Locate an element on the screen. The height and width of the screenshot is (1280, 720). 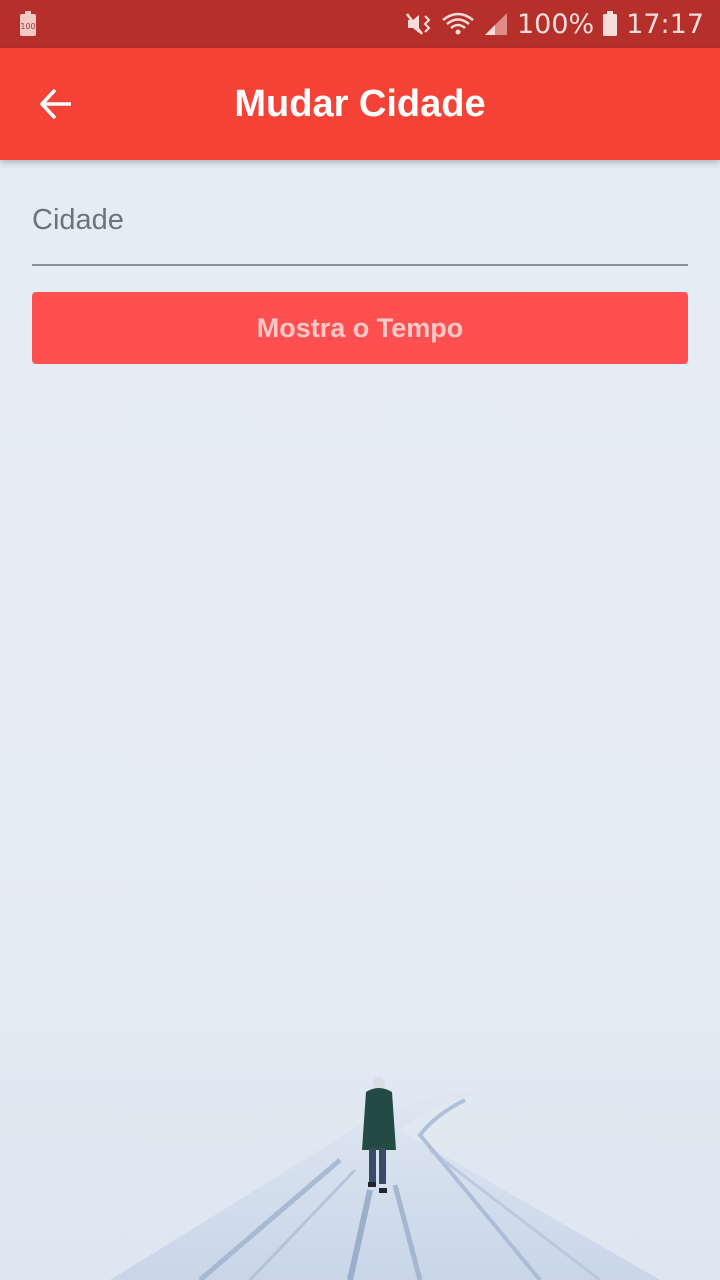
show-weather-button-label: Mostra o Tempo is located at coordinates (360, 327).